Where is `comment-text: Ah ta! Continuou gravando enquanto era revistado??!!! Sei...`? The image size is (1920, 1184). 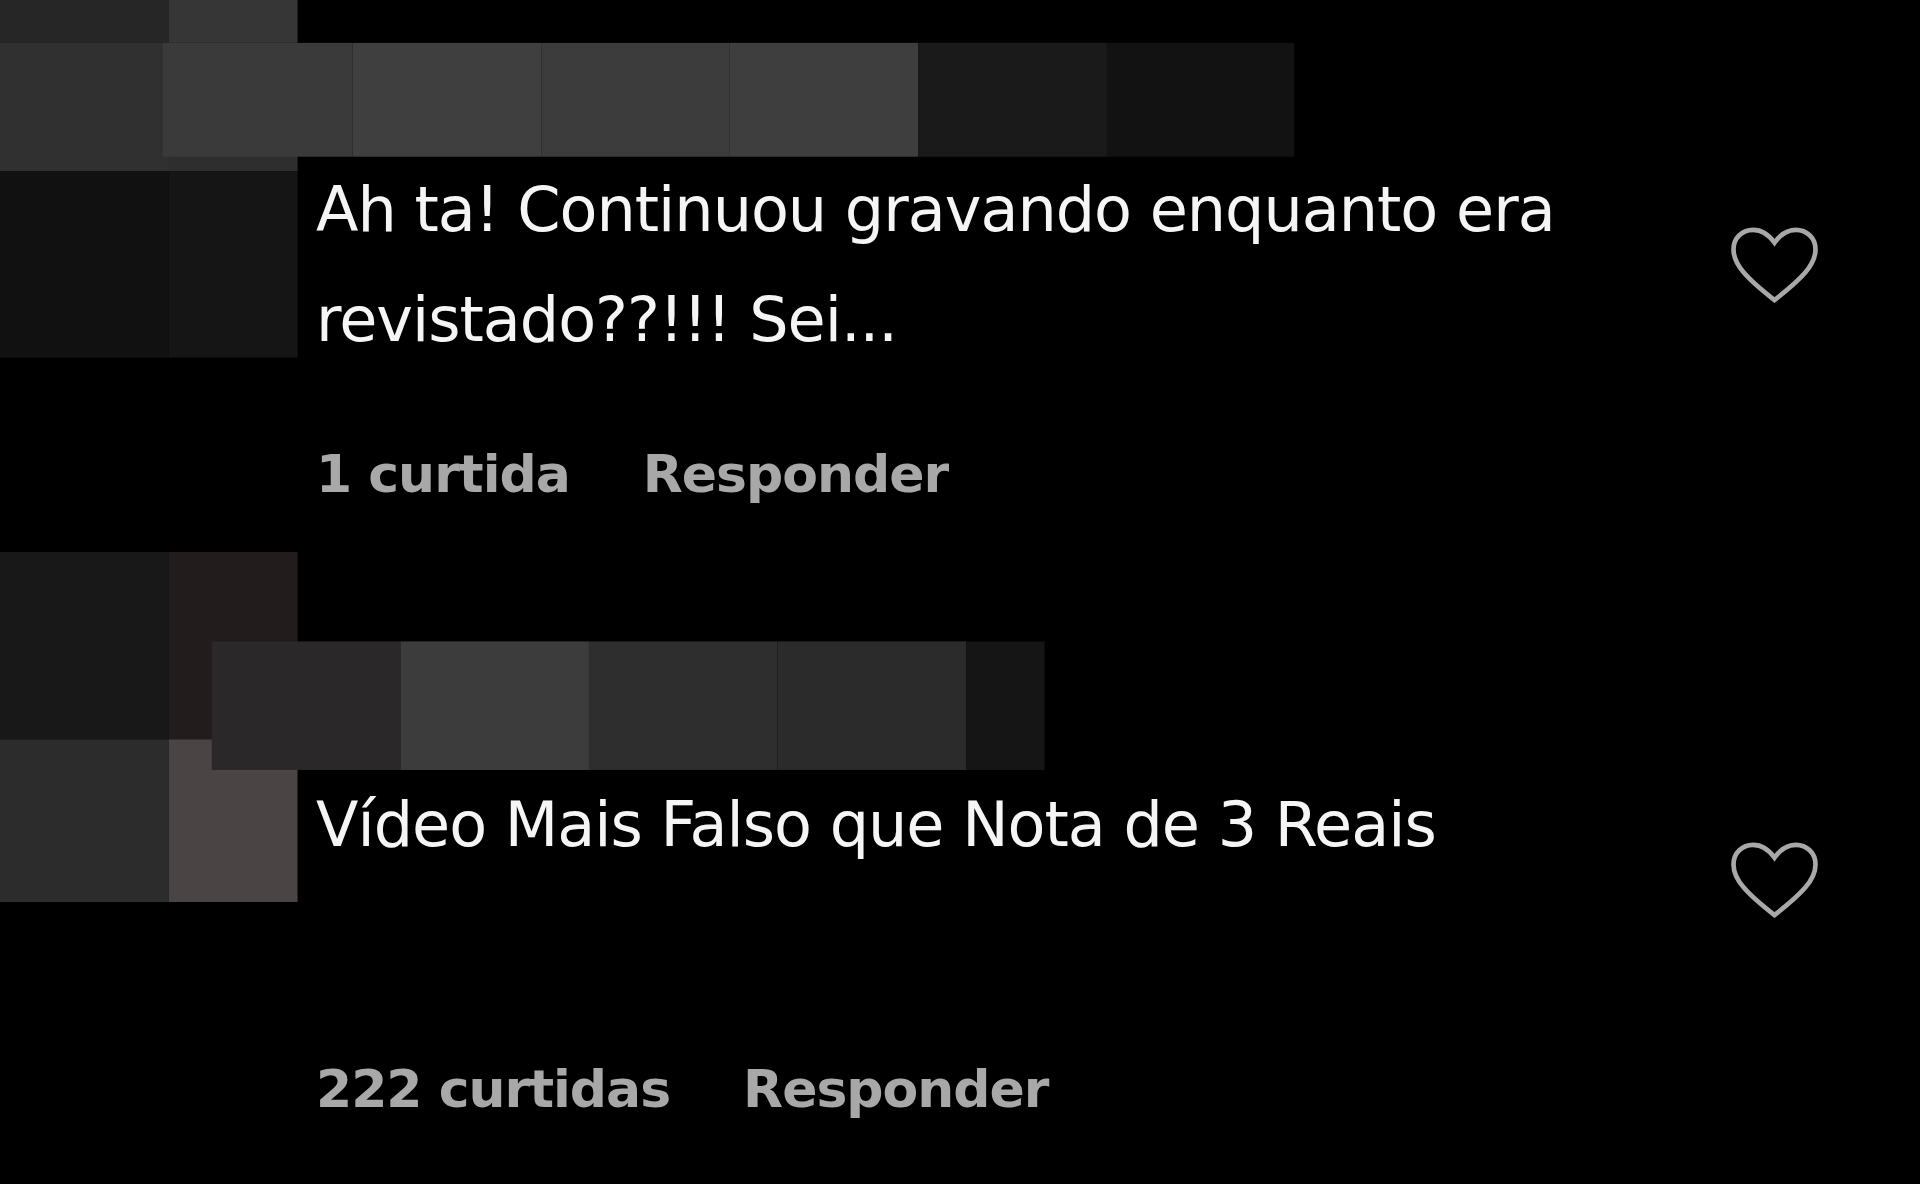 comment-text: Ah ta! Continuou gravando enquanto era revistado??!!! Sei... is located at coordinates (936, 265).